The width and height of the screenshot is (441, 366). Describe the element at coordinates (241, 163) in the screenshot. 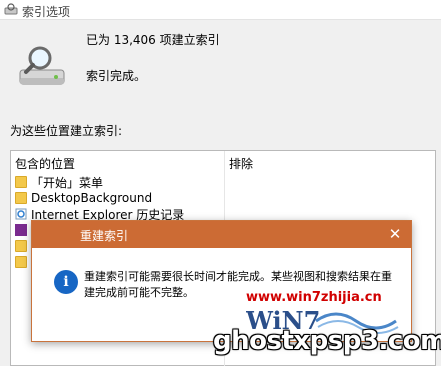

I see `excluded-header: 排除` at that location.